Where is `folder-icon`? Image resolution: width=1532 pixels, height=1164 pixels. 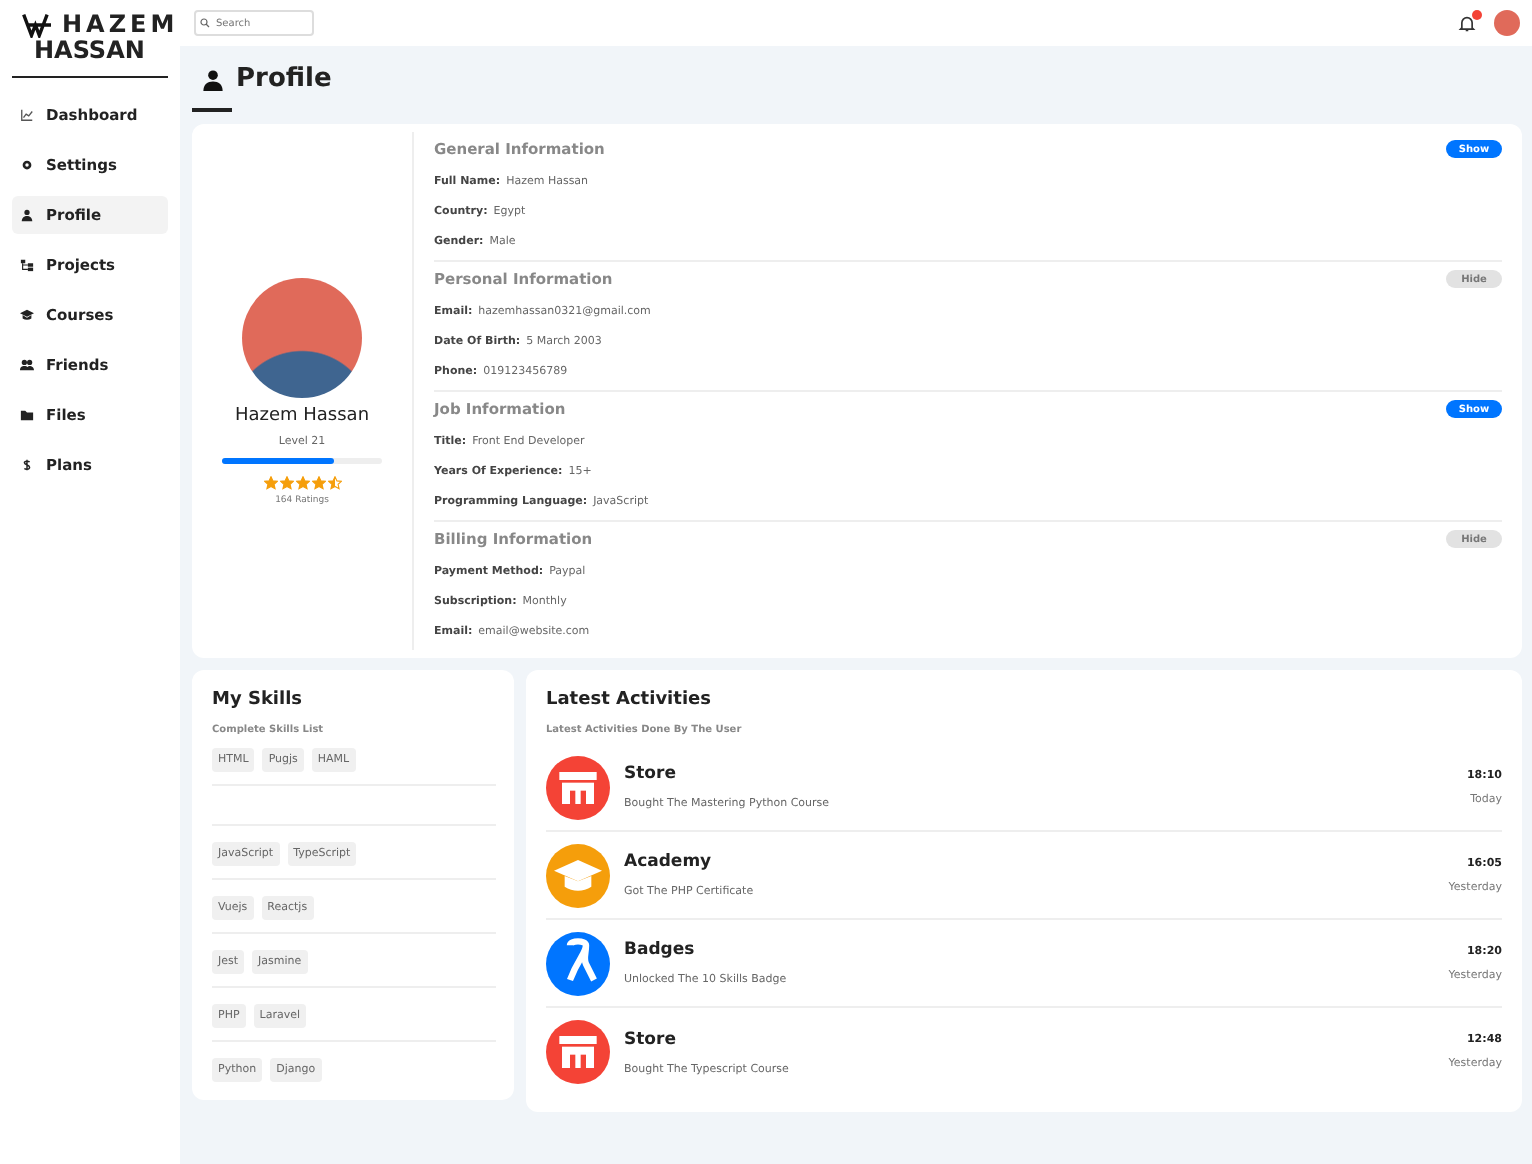 folder-icon is located at coordinates (27, 415).